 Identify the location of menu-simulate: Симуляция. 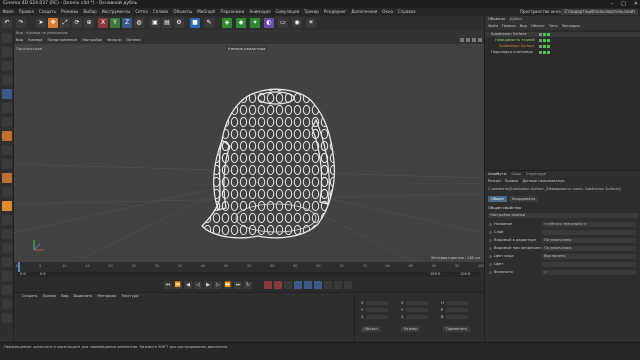
(287, 12).